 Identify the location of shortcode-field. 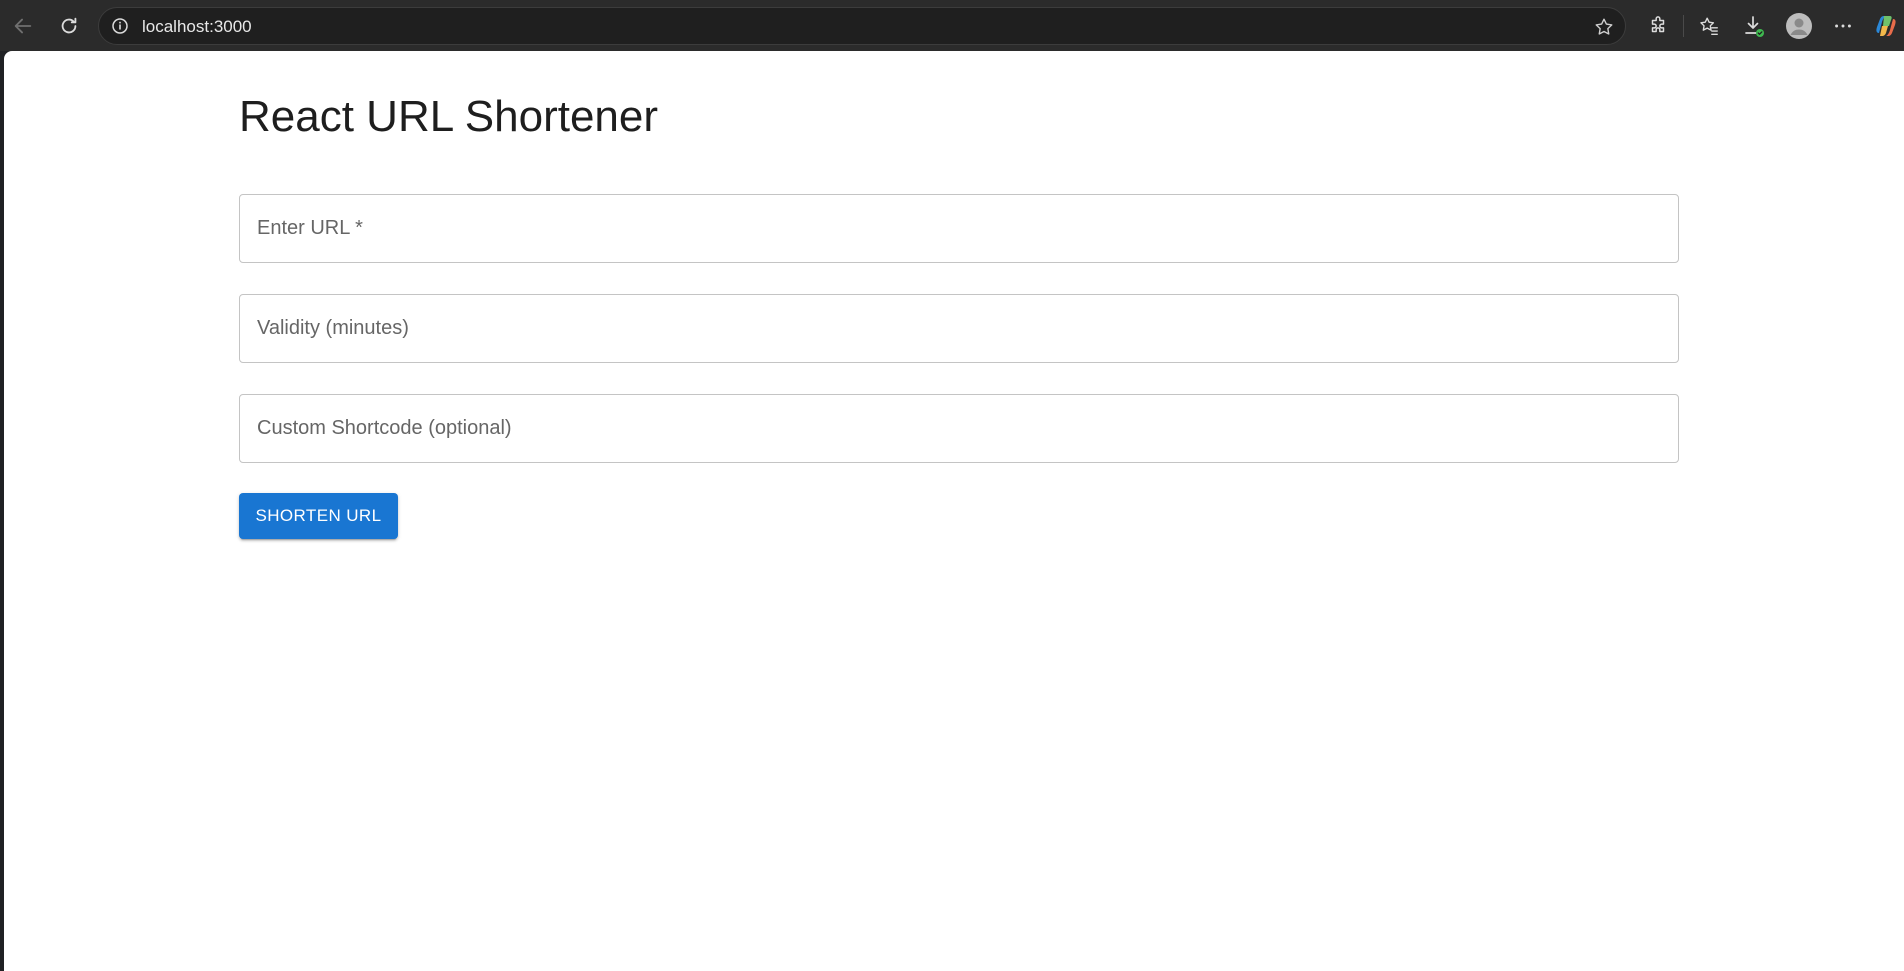
(959, 428).